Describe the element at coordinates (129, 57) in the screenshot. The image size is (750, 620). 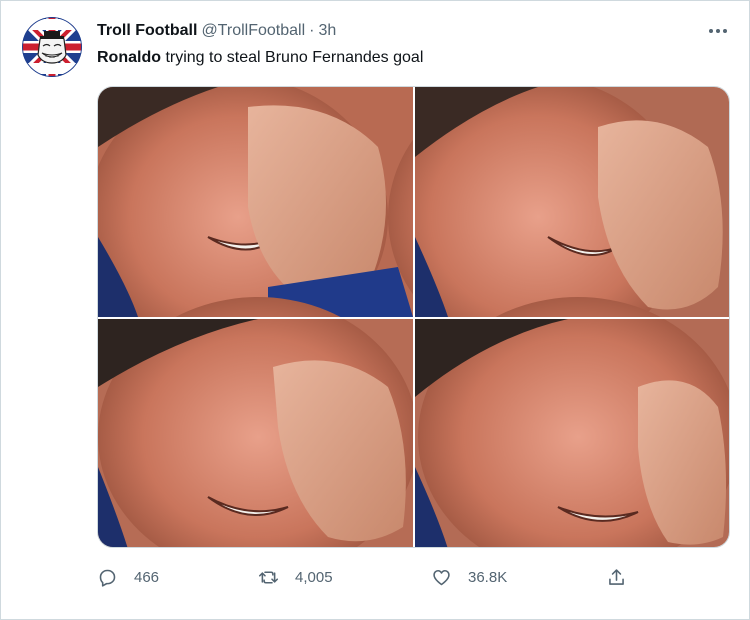
I see `tweet-text-bold: Ronaldo` at that location.